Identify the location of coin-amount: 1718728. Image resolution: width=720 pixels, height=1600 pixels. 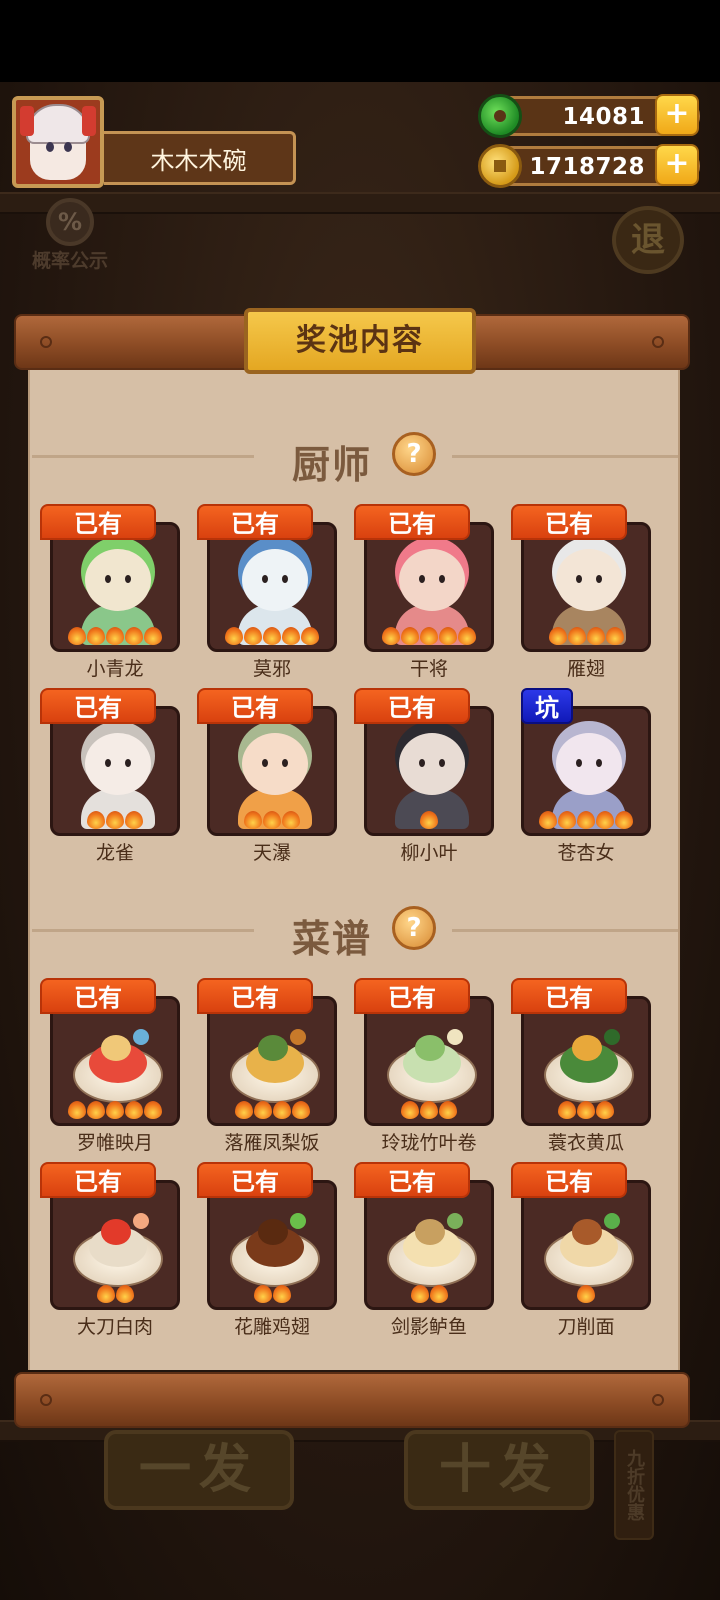
(587, 167).